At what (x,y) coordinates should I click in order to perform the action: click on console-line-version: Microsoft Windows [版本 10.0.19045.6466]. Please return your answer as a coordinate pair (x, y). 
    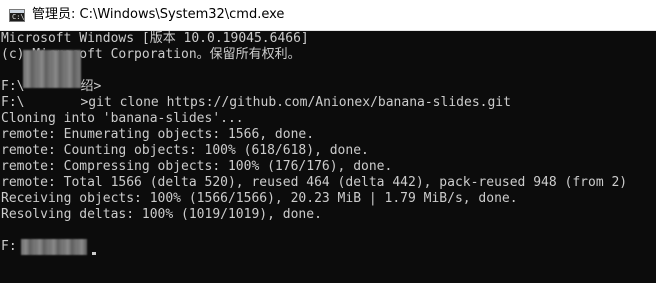
    Looking at the image, I should click on (155, 38).